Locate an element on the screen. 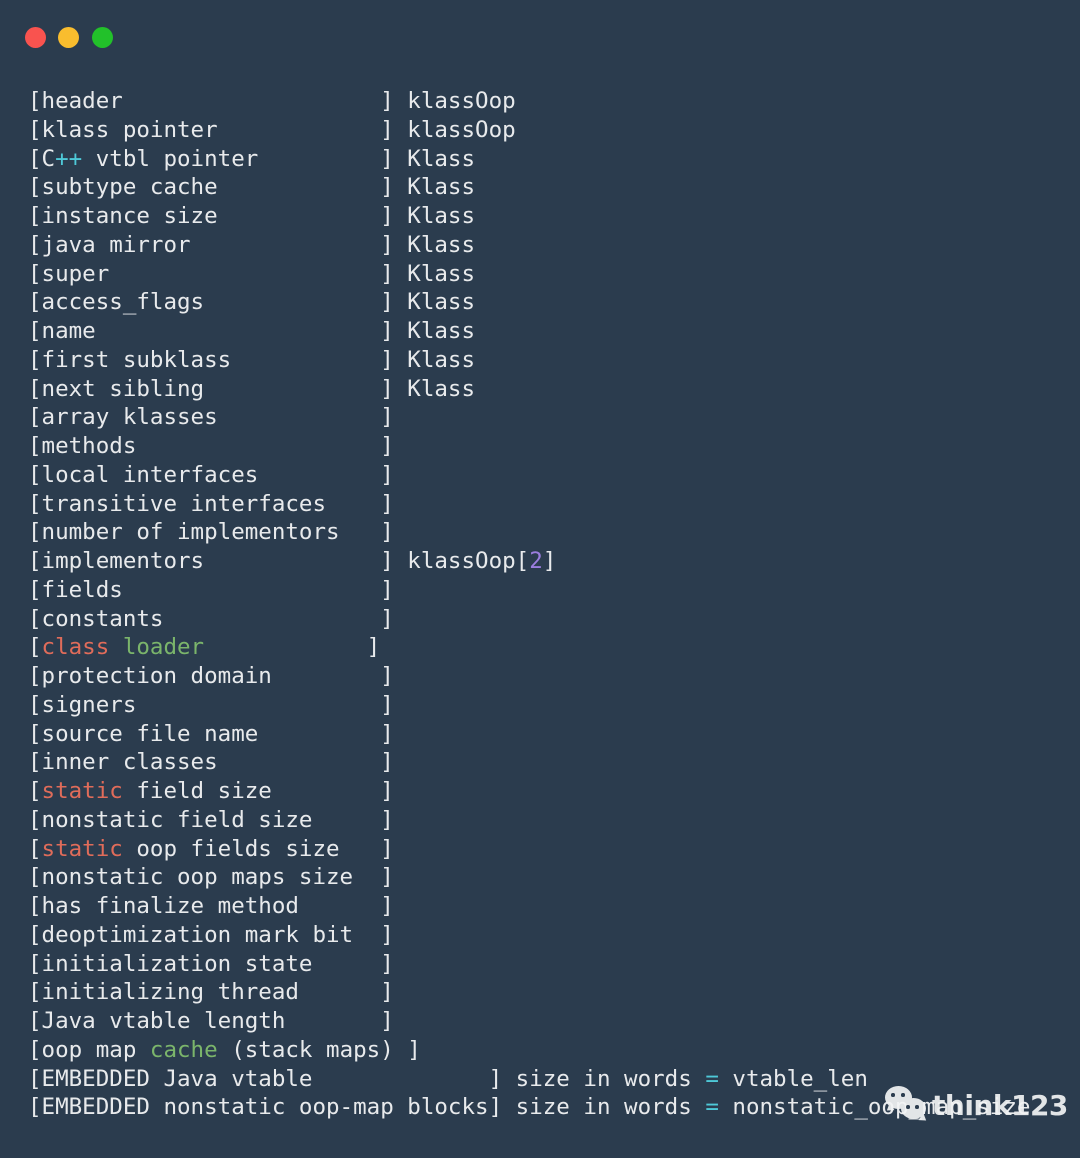 This screenshot has width=1080, height=1158. code-text: [number of implementors ] is located at coordinates (211, 532).